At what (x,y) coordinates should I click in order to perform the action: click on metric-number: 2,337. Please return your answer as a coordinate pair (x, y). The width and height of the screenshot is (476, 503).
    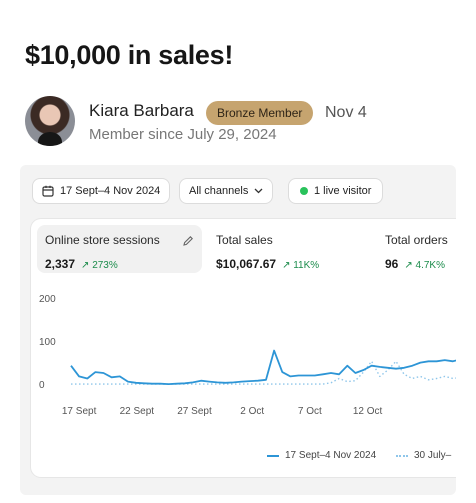
    Looking at the image, I should click on (60, 264).